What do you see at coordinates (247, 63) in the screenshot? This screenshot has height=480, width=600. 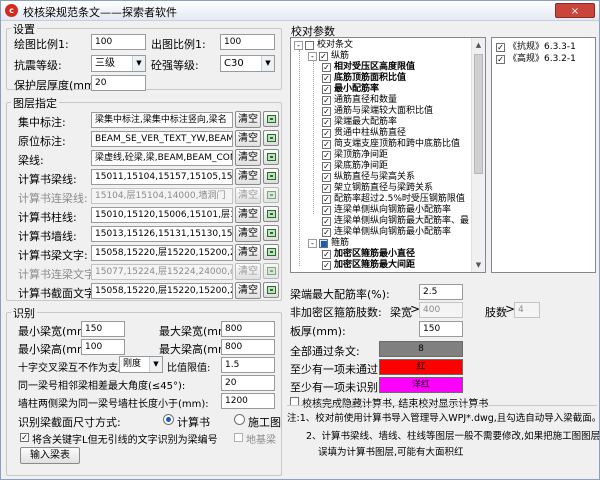 I see `concrete-select: C30 ▼` at bounding box center [247, 63].